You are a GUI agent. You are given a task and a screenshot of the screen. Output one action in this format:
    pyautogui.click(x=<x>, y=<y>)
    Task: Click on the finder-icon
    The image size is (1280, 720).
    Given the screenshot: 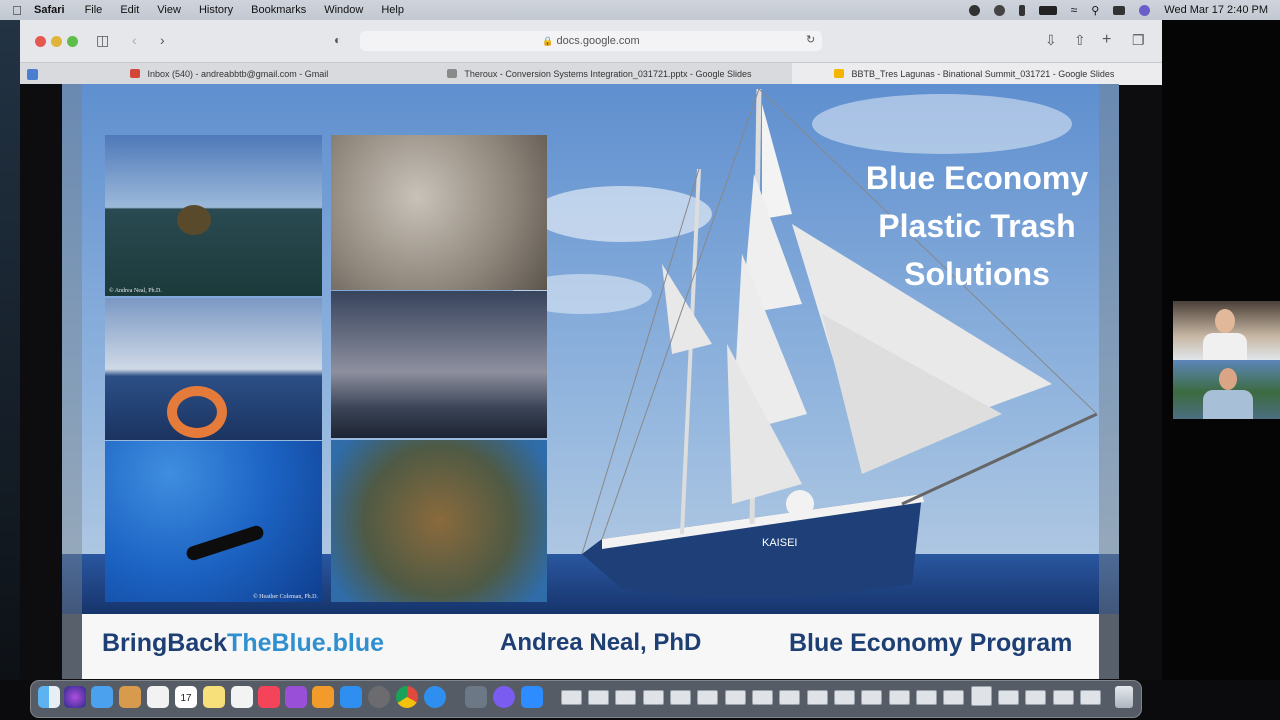 What is the action you would take?
    pyautogui.click(x=49, y=697)
    